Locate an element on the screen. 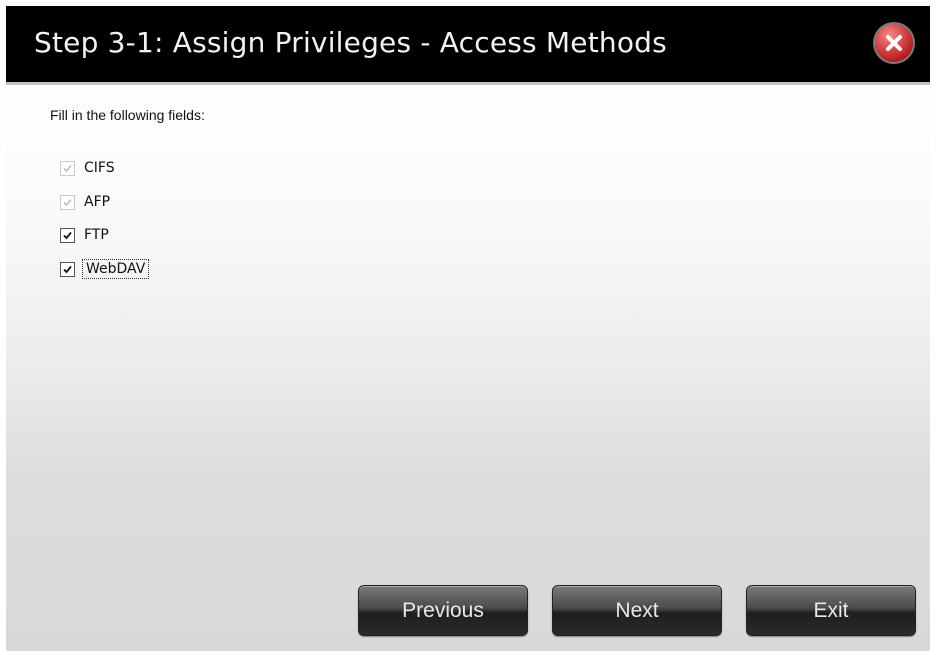 The image size is (938, 655). webdav-checkbox is located at coordinates (67, 269).